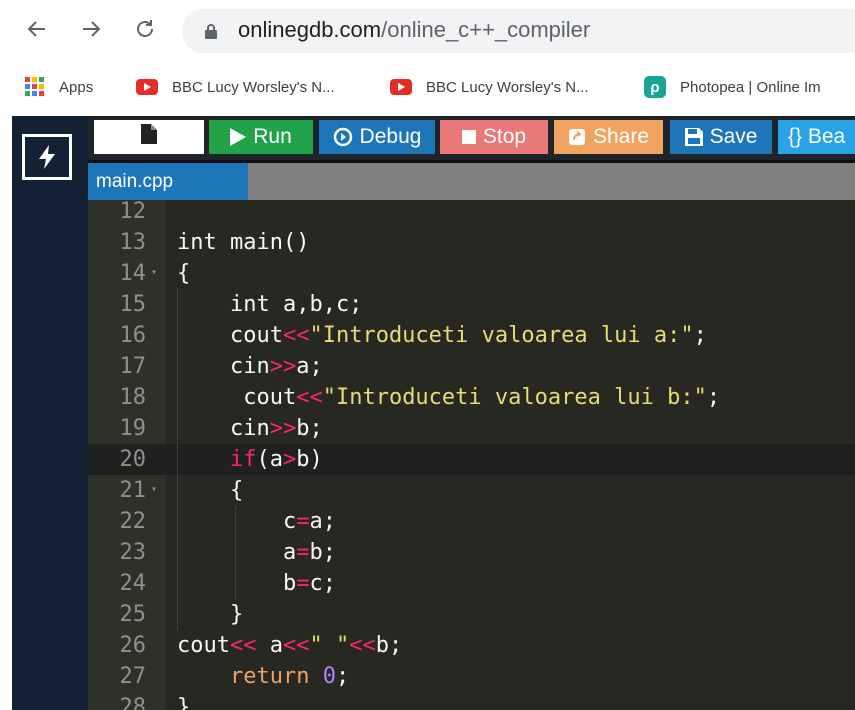  I want to click on line-number: 26, so click(133, 645).